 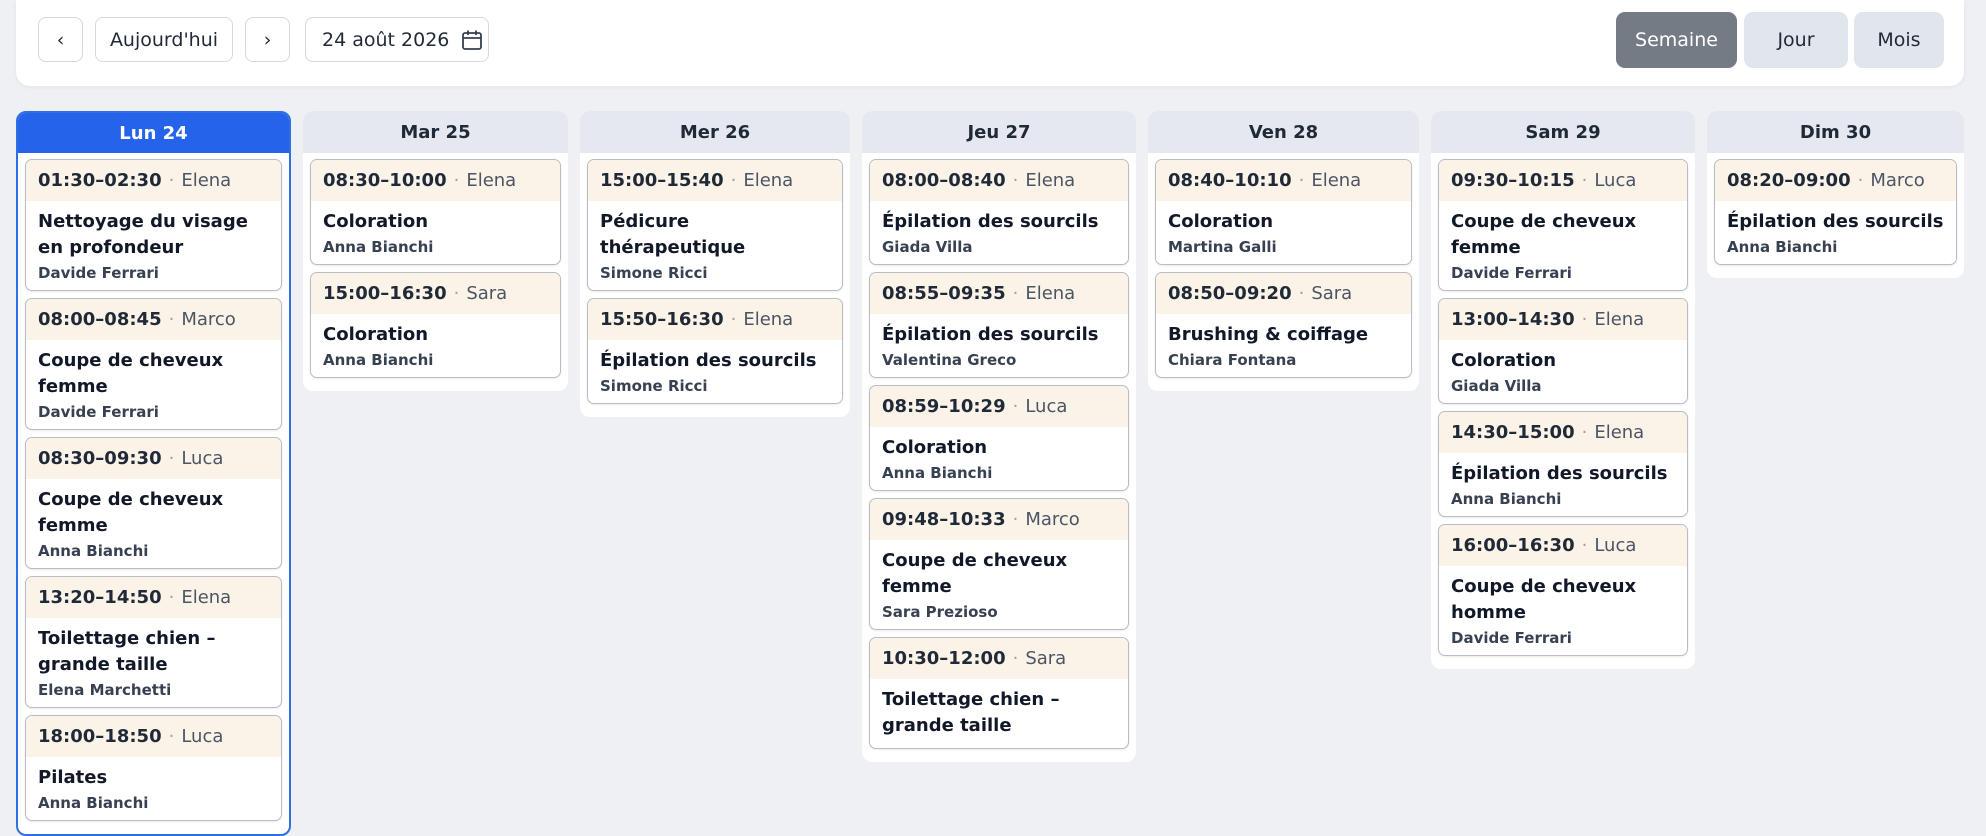 What do you see at coordinates (397, 39) in the screenshot?
I see `date-picker: 24 août 2026` at bounding box center [397, 39].